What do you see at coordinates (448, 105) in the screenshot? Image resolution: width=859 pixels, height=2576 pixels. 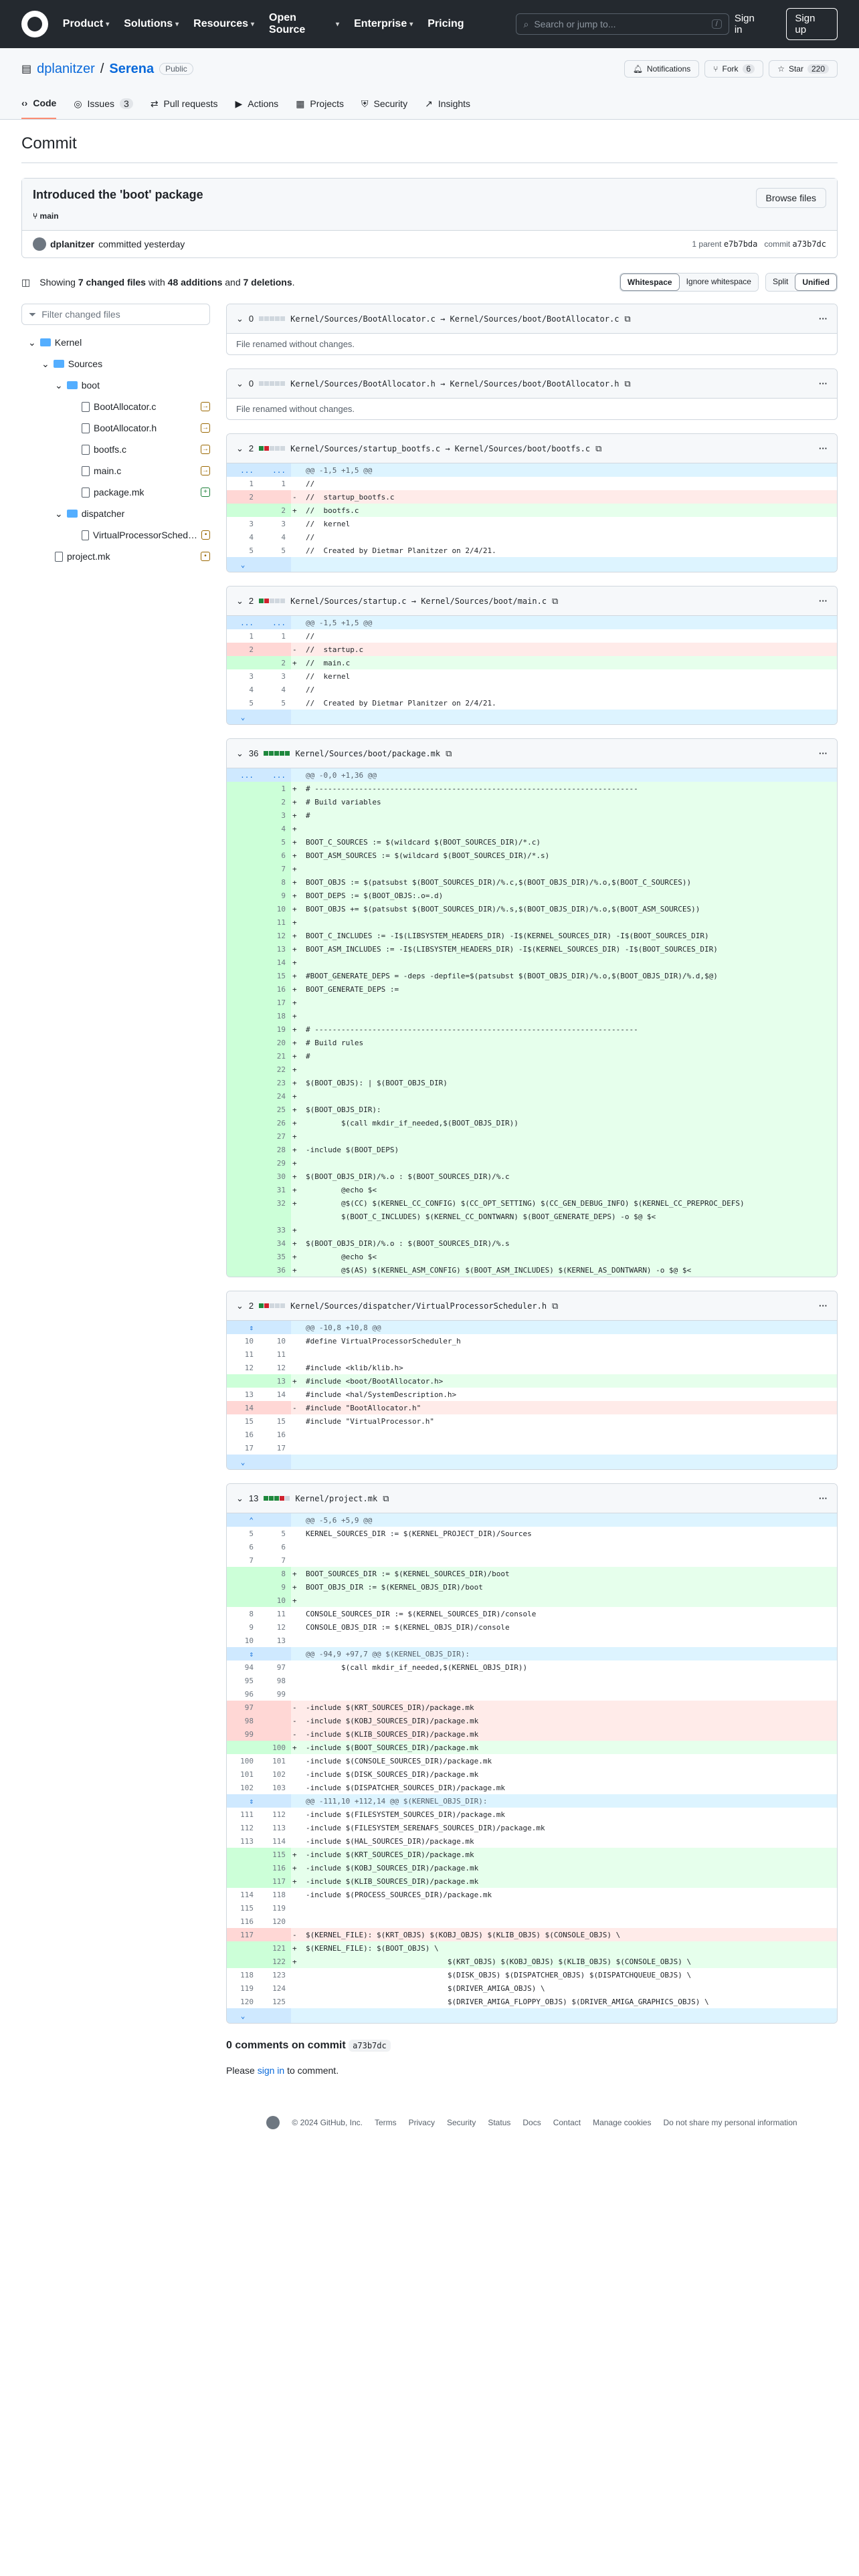 I see `tab-insights: ↗ Insights` at bounding box center [448, 105].